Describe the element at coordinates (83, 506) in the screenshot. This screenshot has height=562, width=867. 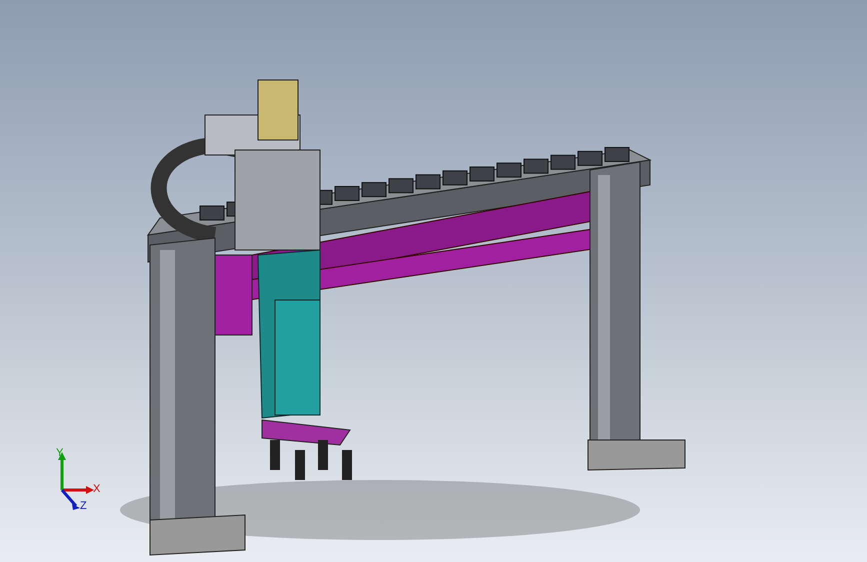
I see `axis-label: Z` at that location.